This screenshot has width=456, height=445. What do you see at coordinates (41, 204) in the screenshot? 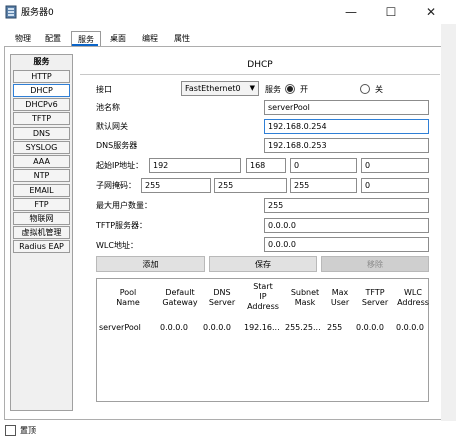
I see `service-item-ftp: FTP` at bounding box center [41, 204].